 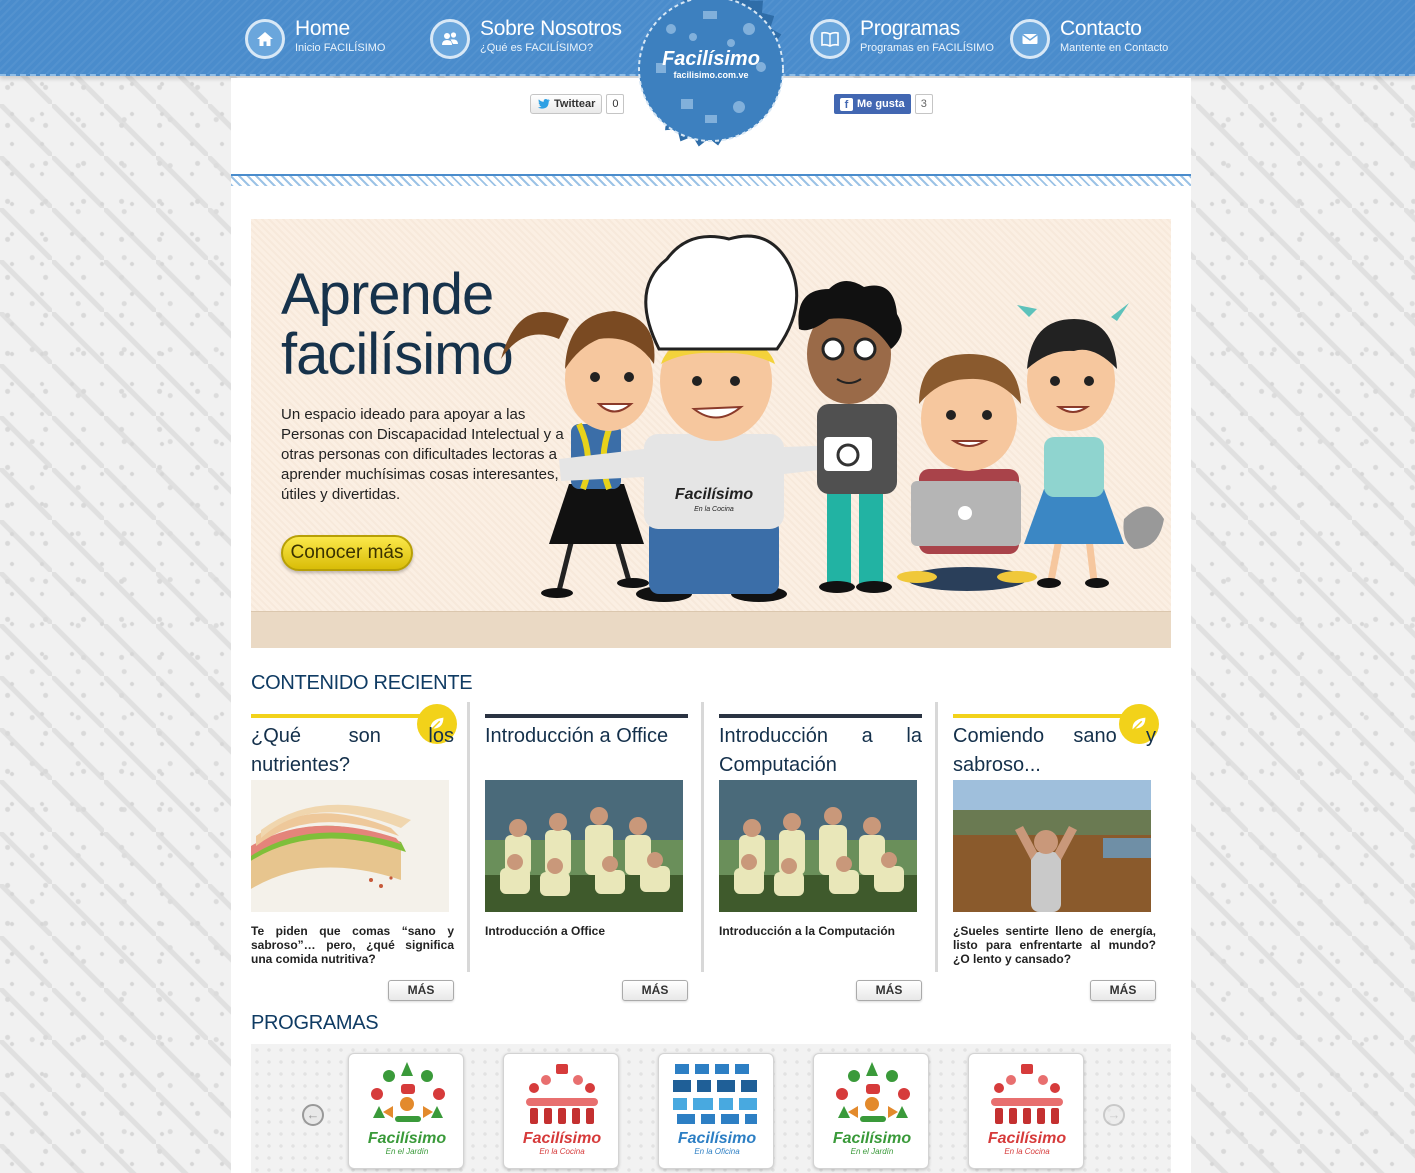 What do you see at coordinates (714, 494) in the screenshot?
I see `svg-text: Facilísimo` at bounding box center [714, 494].